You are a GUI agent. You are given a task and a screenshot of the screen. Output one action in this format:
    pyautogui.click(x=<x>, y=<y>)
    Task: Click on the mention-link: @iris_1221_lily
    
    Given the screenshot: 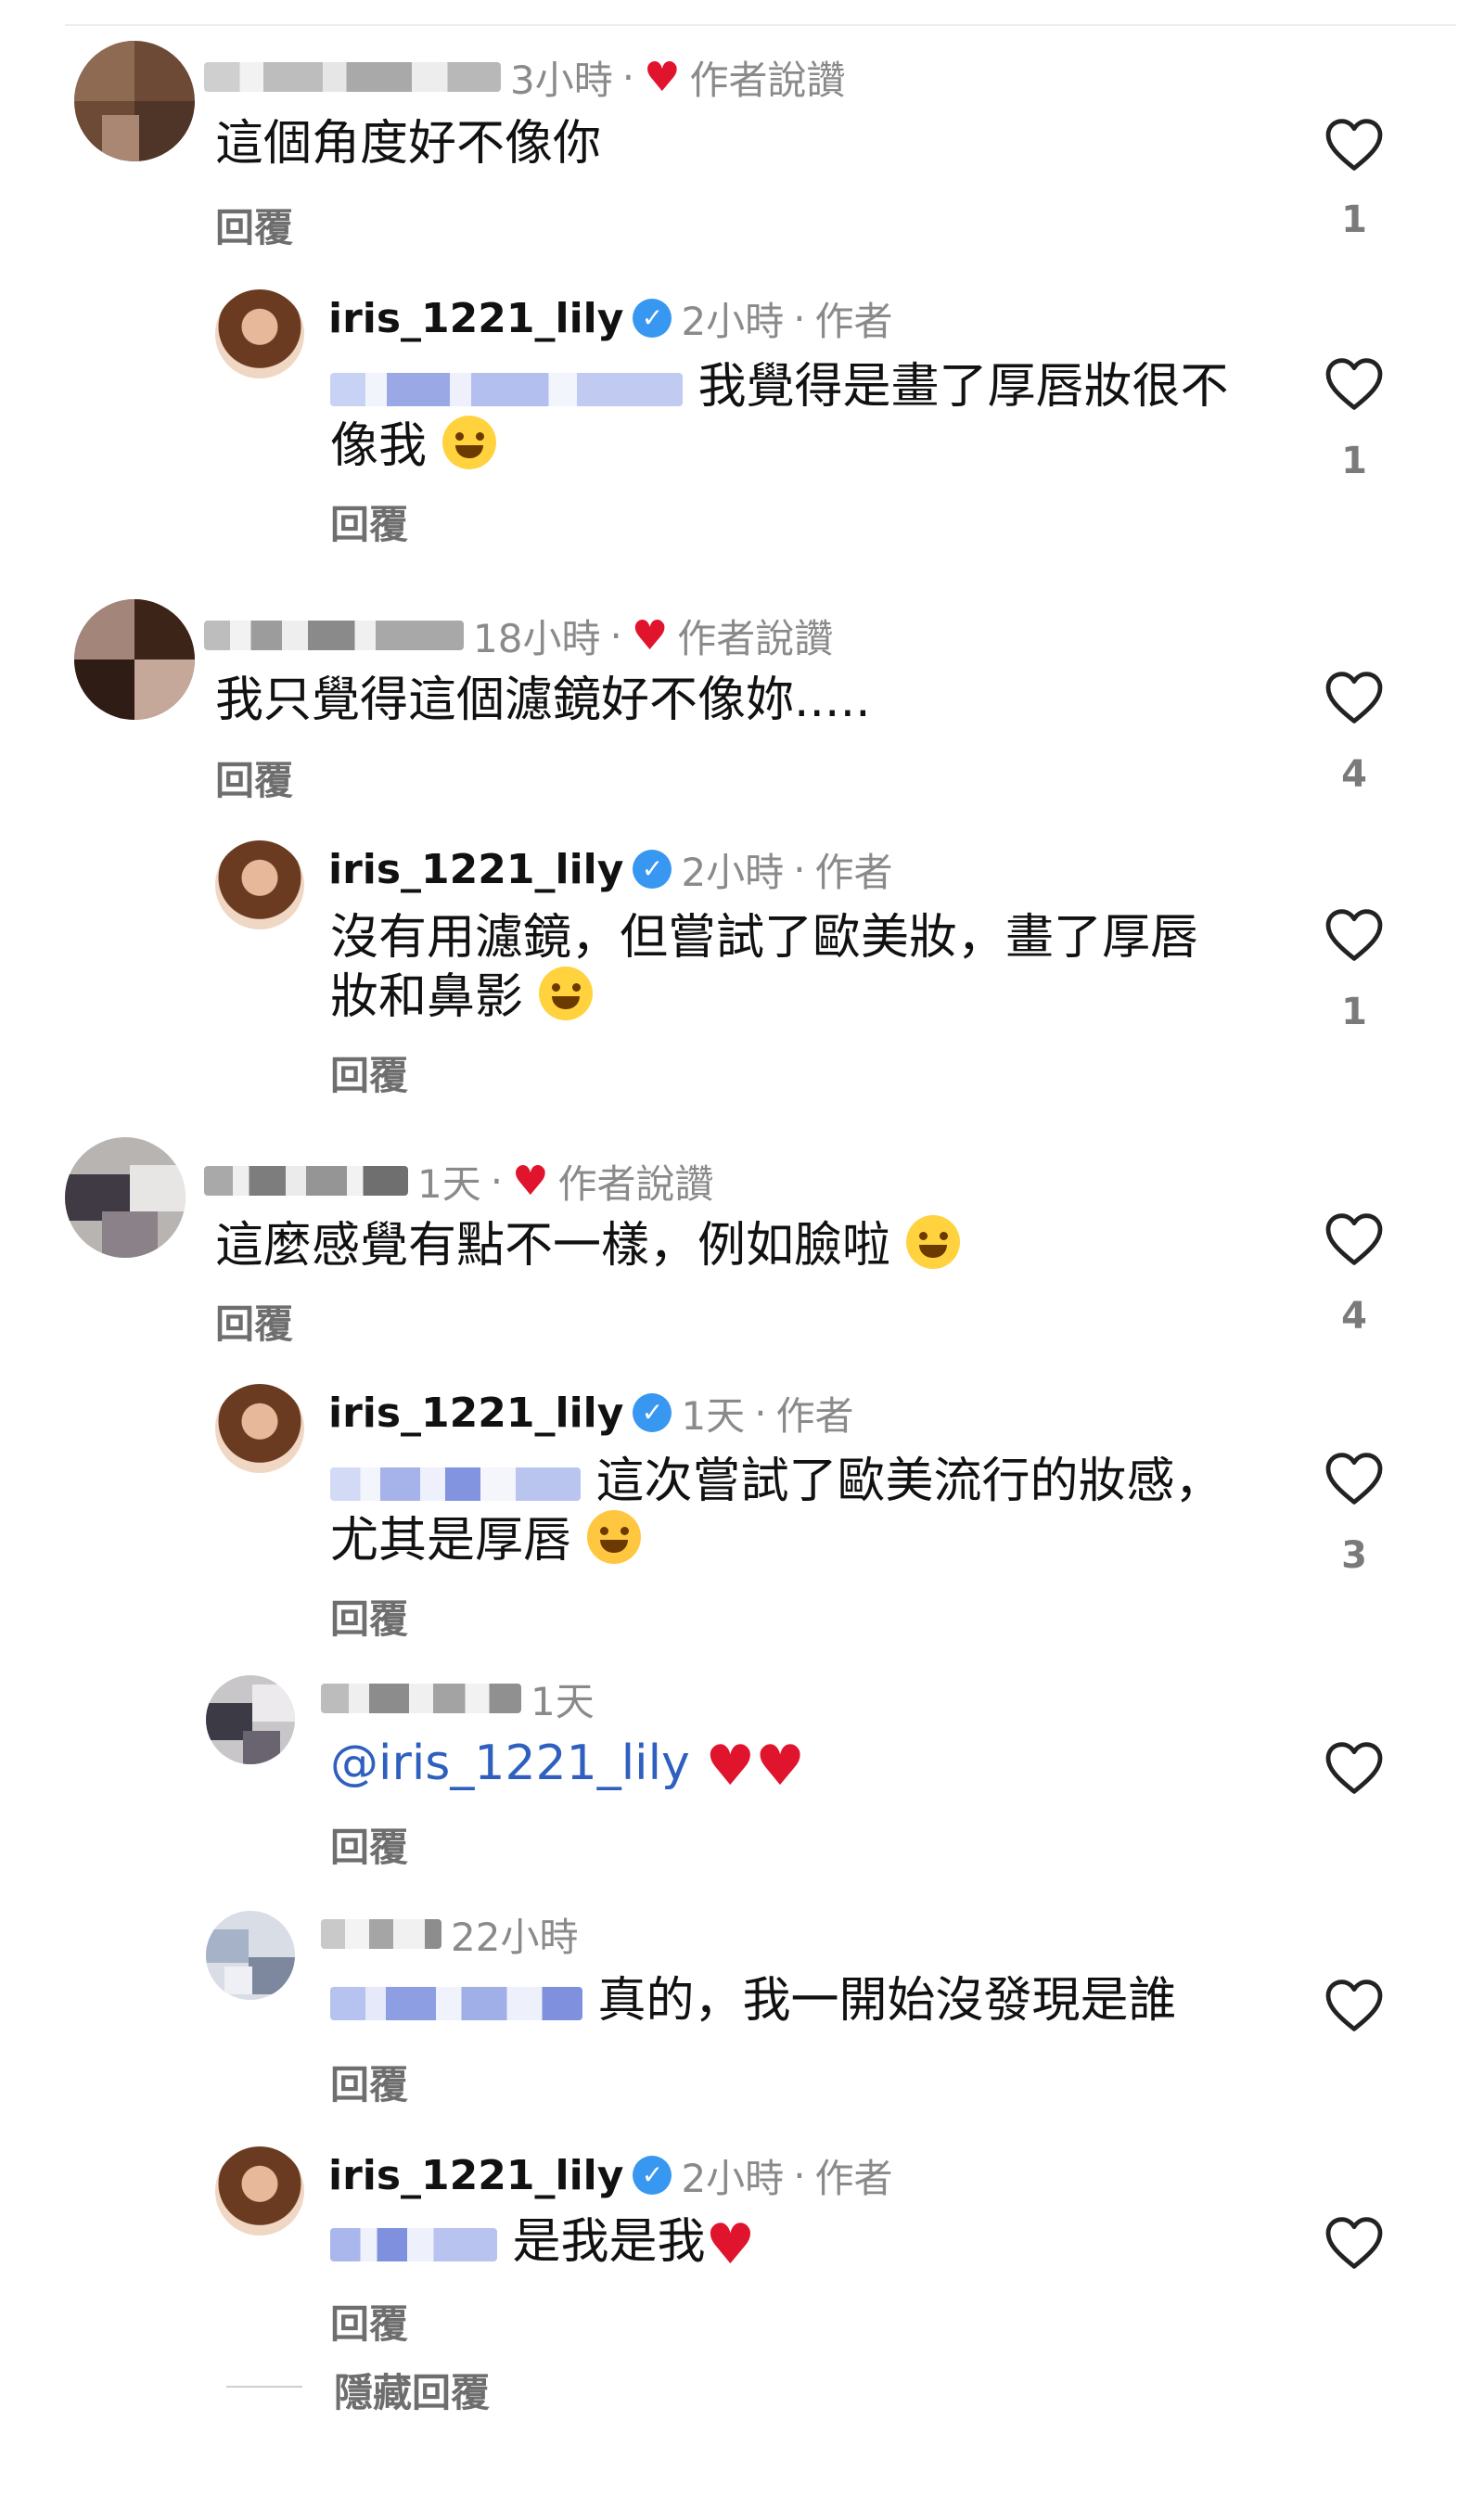 What is the action you would take?
    pyautogui.click(x=510, y=1763)
    